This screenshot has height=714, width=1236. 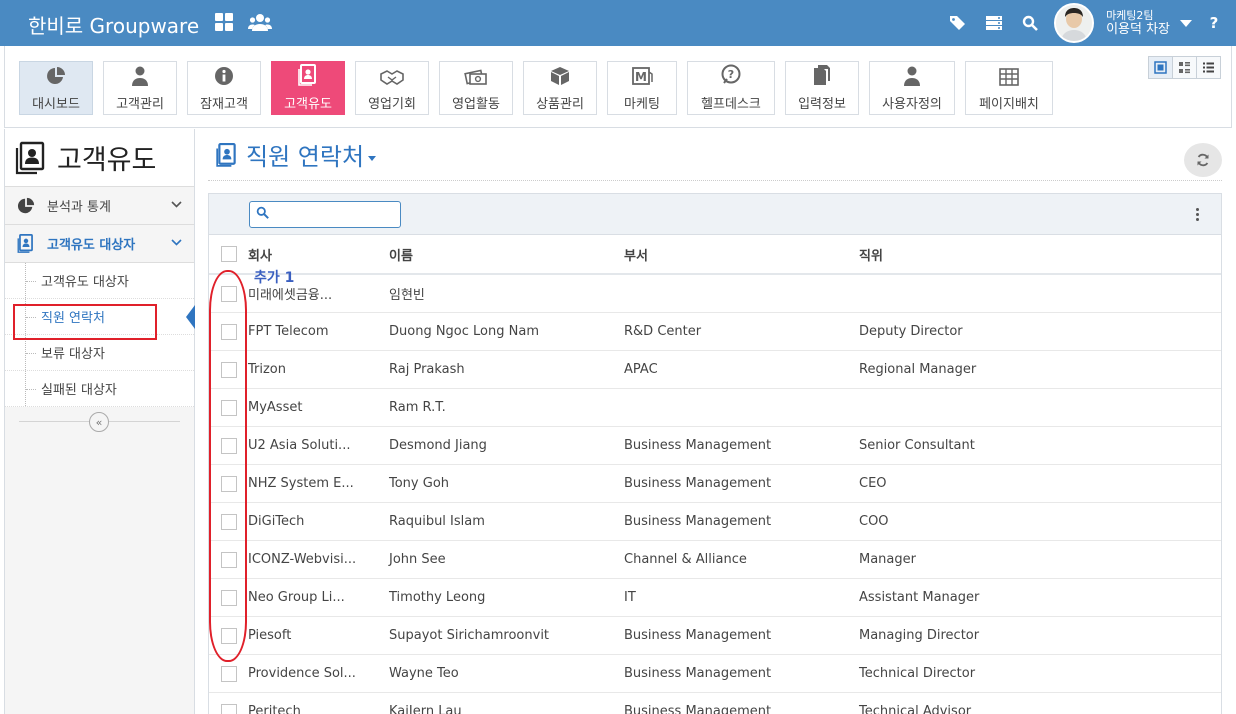 I want to click on module-products: 상품관리, so click(x=560, y=88).